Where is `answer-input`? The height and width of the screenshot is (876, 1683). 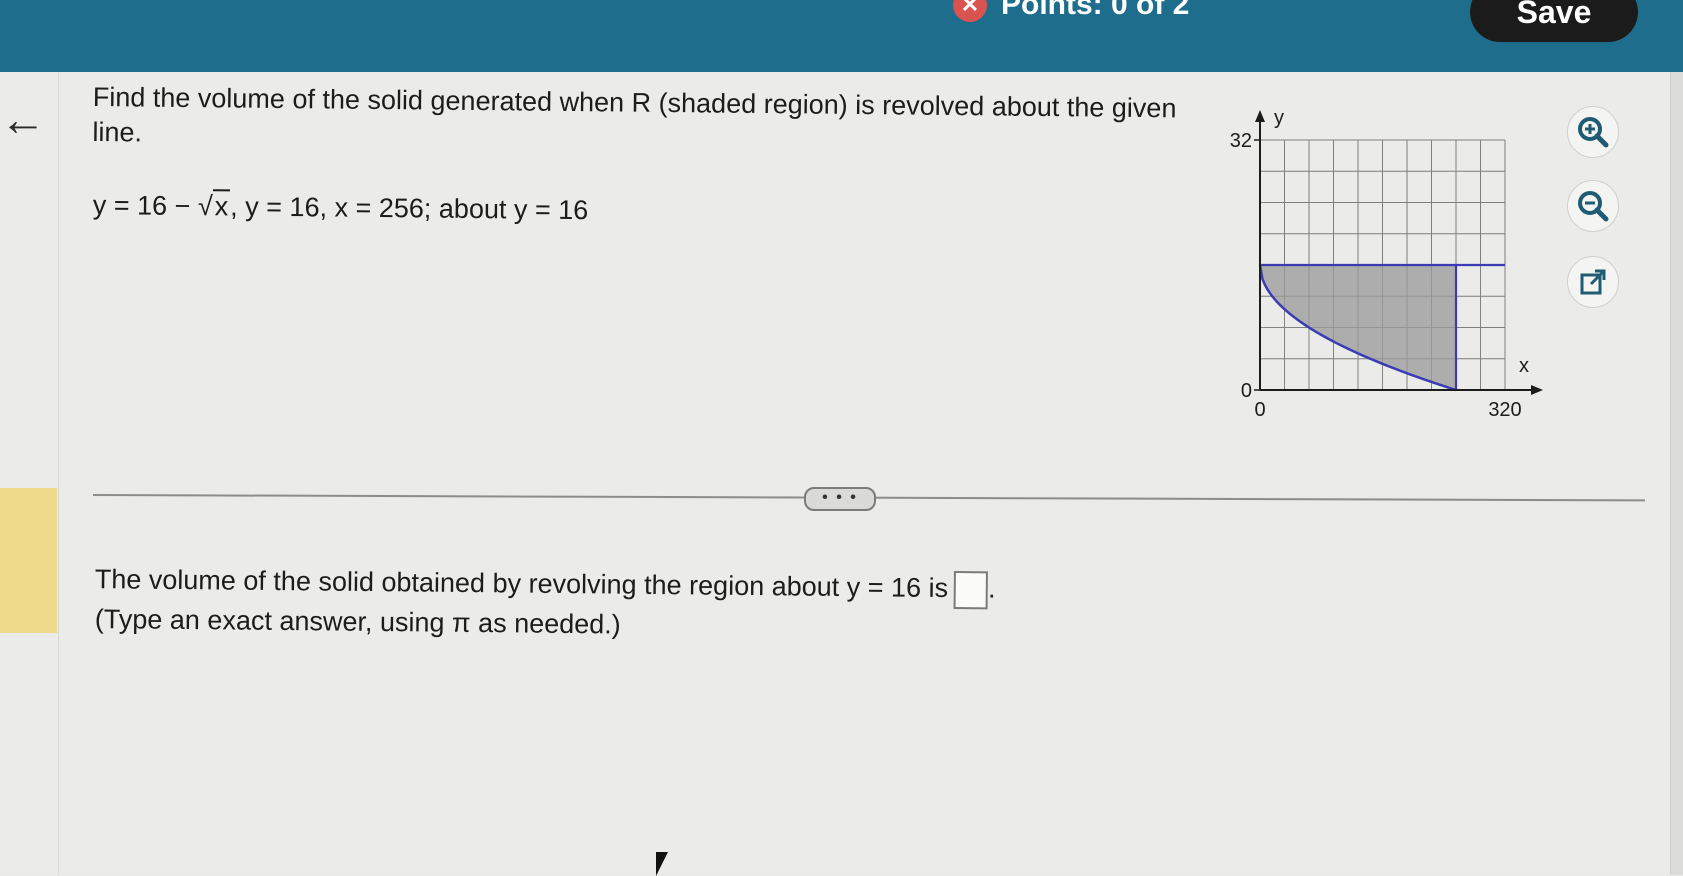
answer-input is located at coordinates (971, 590).